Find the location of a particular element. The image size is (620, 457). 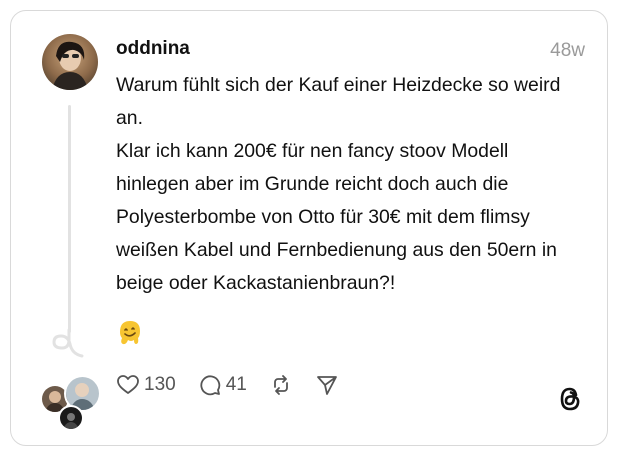

post-actions: 130 41 is located at coordinates (238, 385).